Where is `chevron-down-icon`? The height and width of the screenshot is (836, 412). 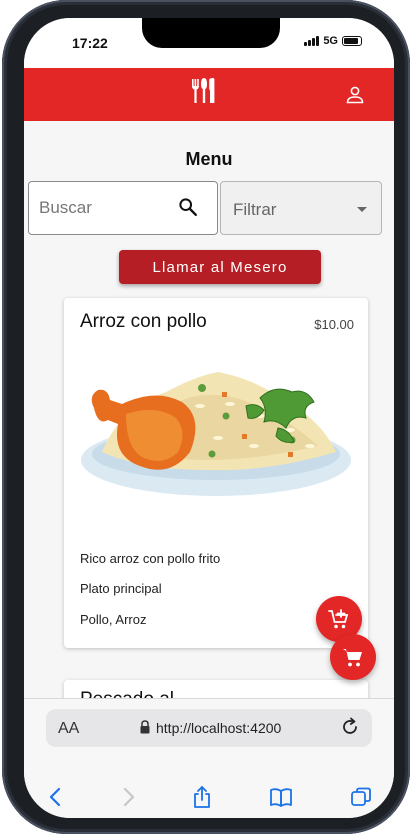
chevron-down-icon is located at coordinates (362, 209).